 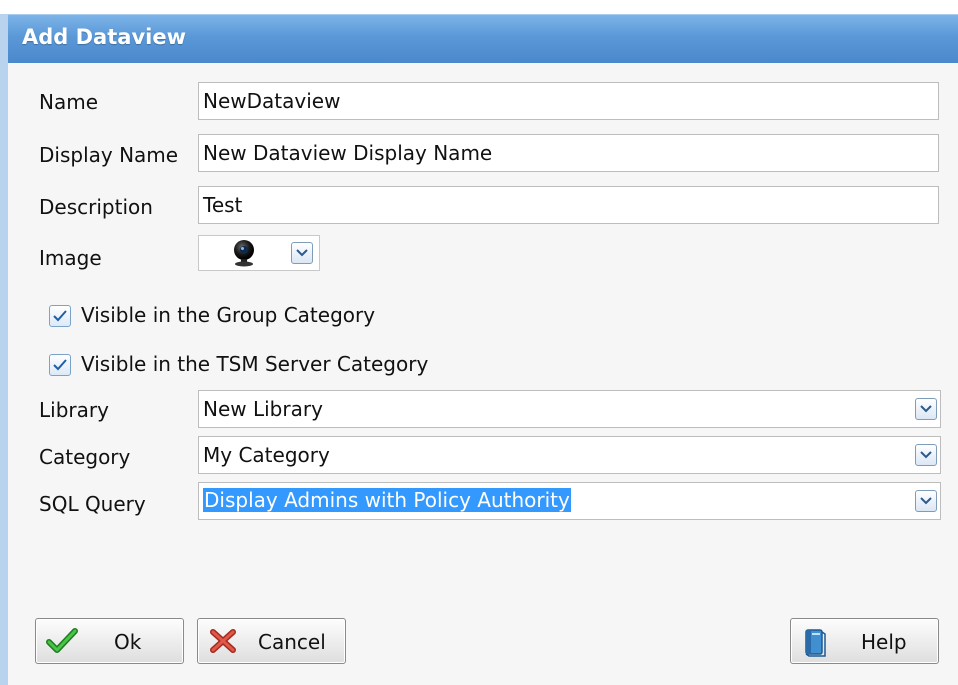 I want to click on image-dropdown-button, so click(x=302, y=253).